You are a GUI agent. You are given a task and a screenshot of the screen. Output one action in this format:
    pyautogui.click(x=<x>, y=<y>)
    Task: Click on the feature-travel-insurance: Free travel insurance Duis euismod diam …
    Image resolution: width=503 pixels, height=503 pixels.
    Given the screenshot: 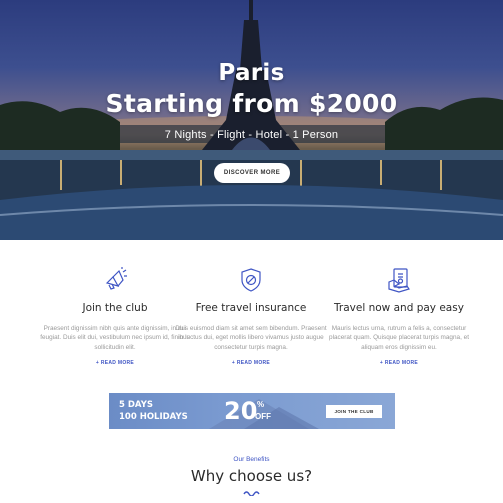 What is the action you would take?
    pyautogui.click(x=251, y=316)
    